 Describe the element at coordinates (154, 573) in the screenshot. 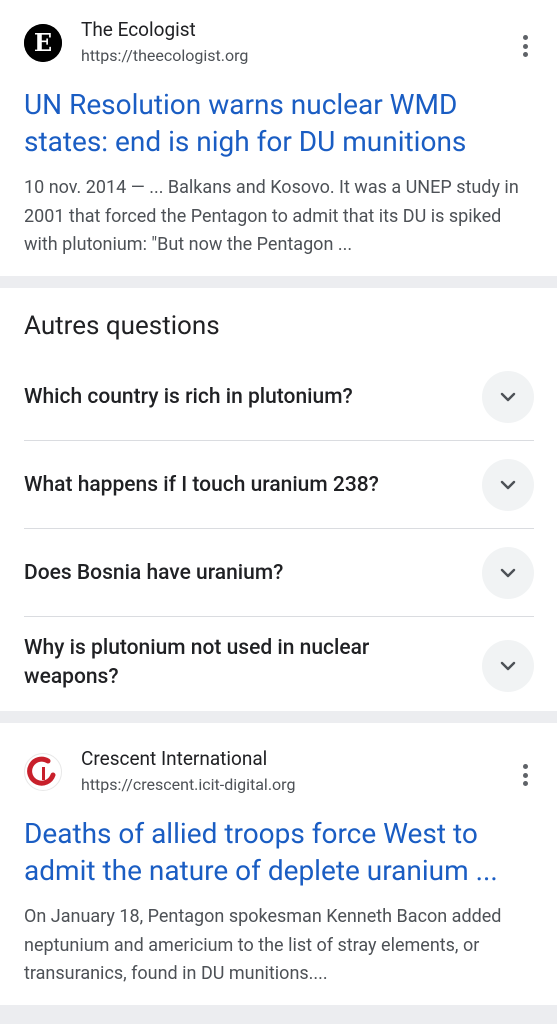

I see `paa-question-text: Does Bosnia have uranium?` at that location.